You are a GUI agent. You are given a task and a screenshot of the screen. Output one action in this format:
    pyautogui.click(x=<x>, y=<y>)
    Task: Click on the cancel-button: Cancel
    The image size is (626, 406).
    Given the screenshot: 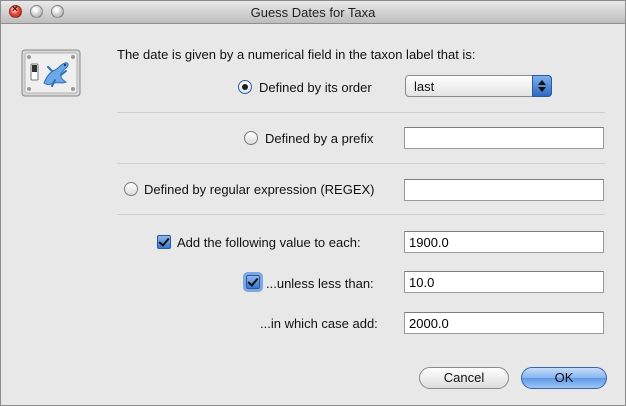 What is the action you would take?
    pyautogui.click(x=464, y=378)
    